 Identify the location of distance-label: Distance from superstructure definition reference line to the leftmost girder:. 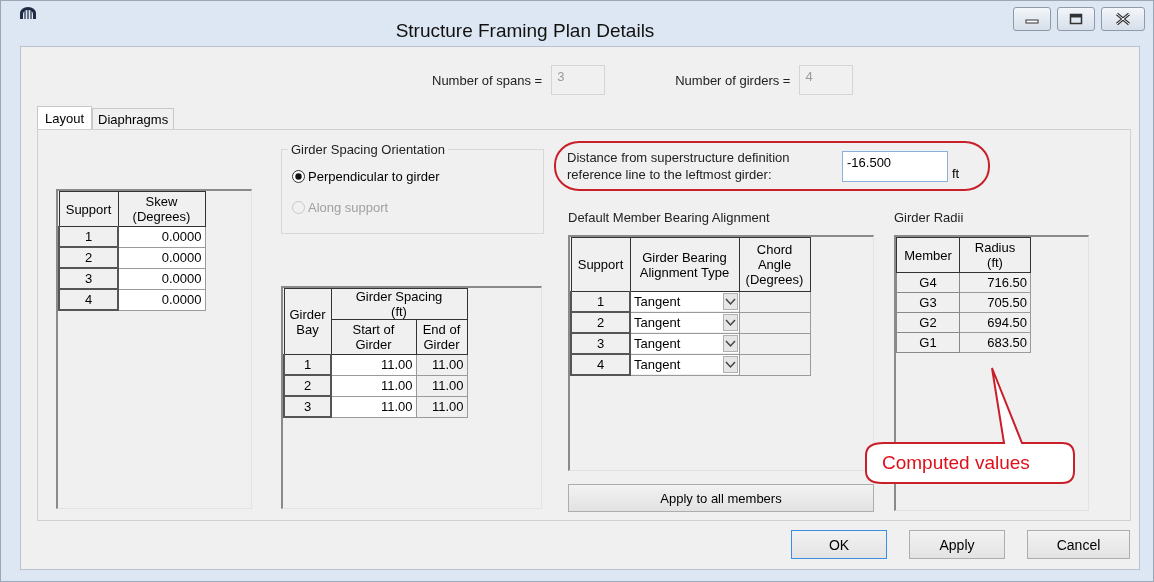
(679, 166).